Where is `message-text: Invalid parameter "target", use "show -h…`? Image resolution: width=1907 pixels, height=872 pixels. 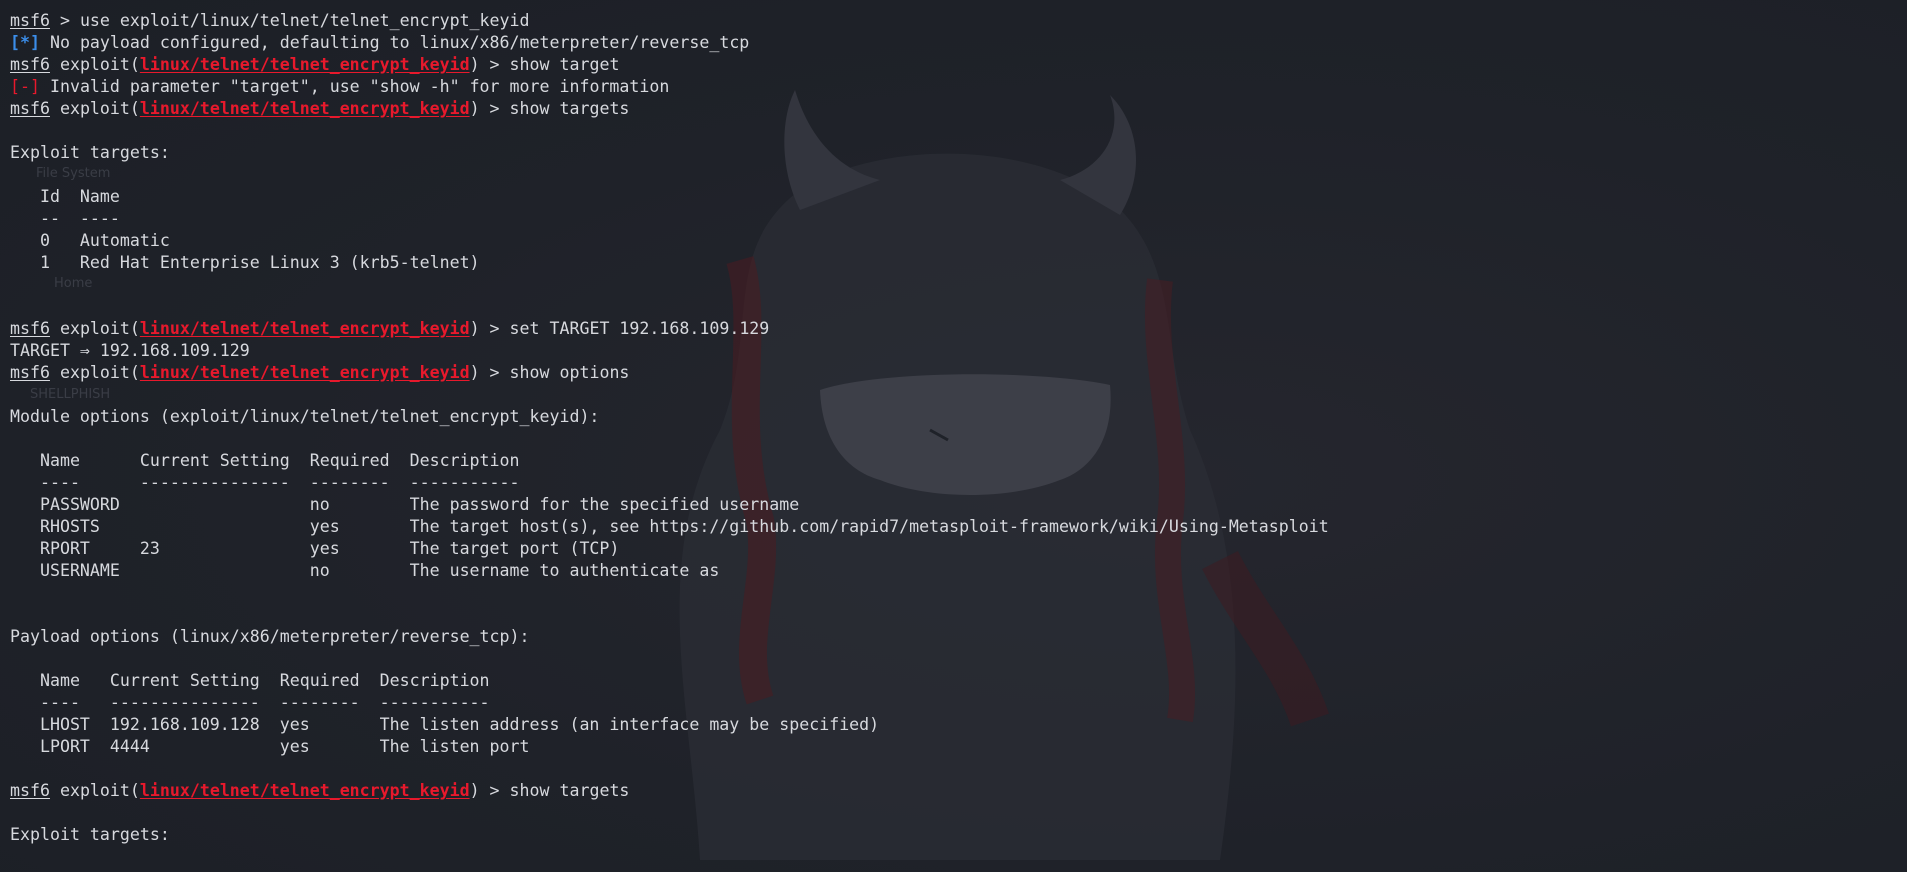
message-text: Invalid parameter "target", use "show -h… is located at coordinates (354, 86).